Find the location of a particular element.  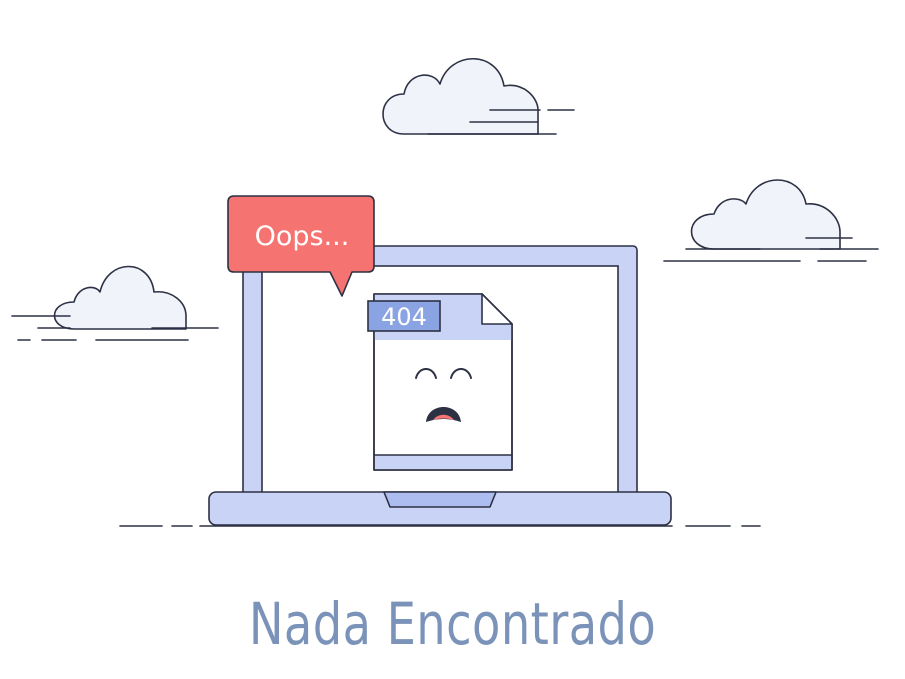

error-code-tag: 404 is located at coordinates (404, 316).